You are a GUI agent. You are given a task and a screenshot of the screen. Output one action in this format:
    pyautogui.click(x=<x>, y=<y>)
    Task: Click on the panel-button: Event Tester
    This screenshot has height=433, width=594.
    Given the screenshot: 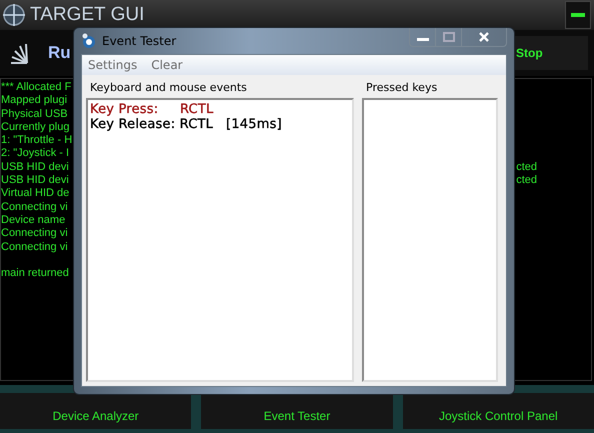 What is the action you would take?
    pyautogui.click(x=297, y=411)
    